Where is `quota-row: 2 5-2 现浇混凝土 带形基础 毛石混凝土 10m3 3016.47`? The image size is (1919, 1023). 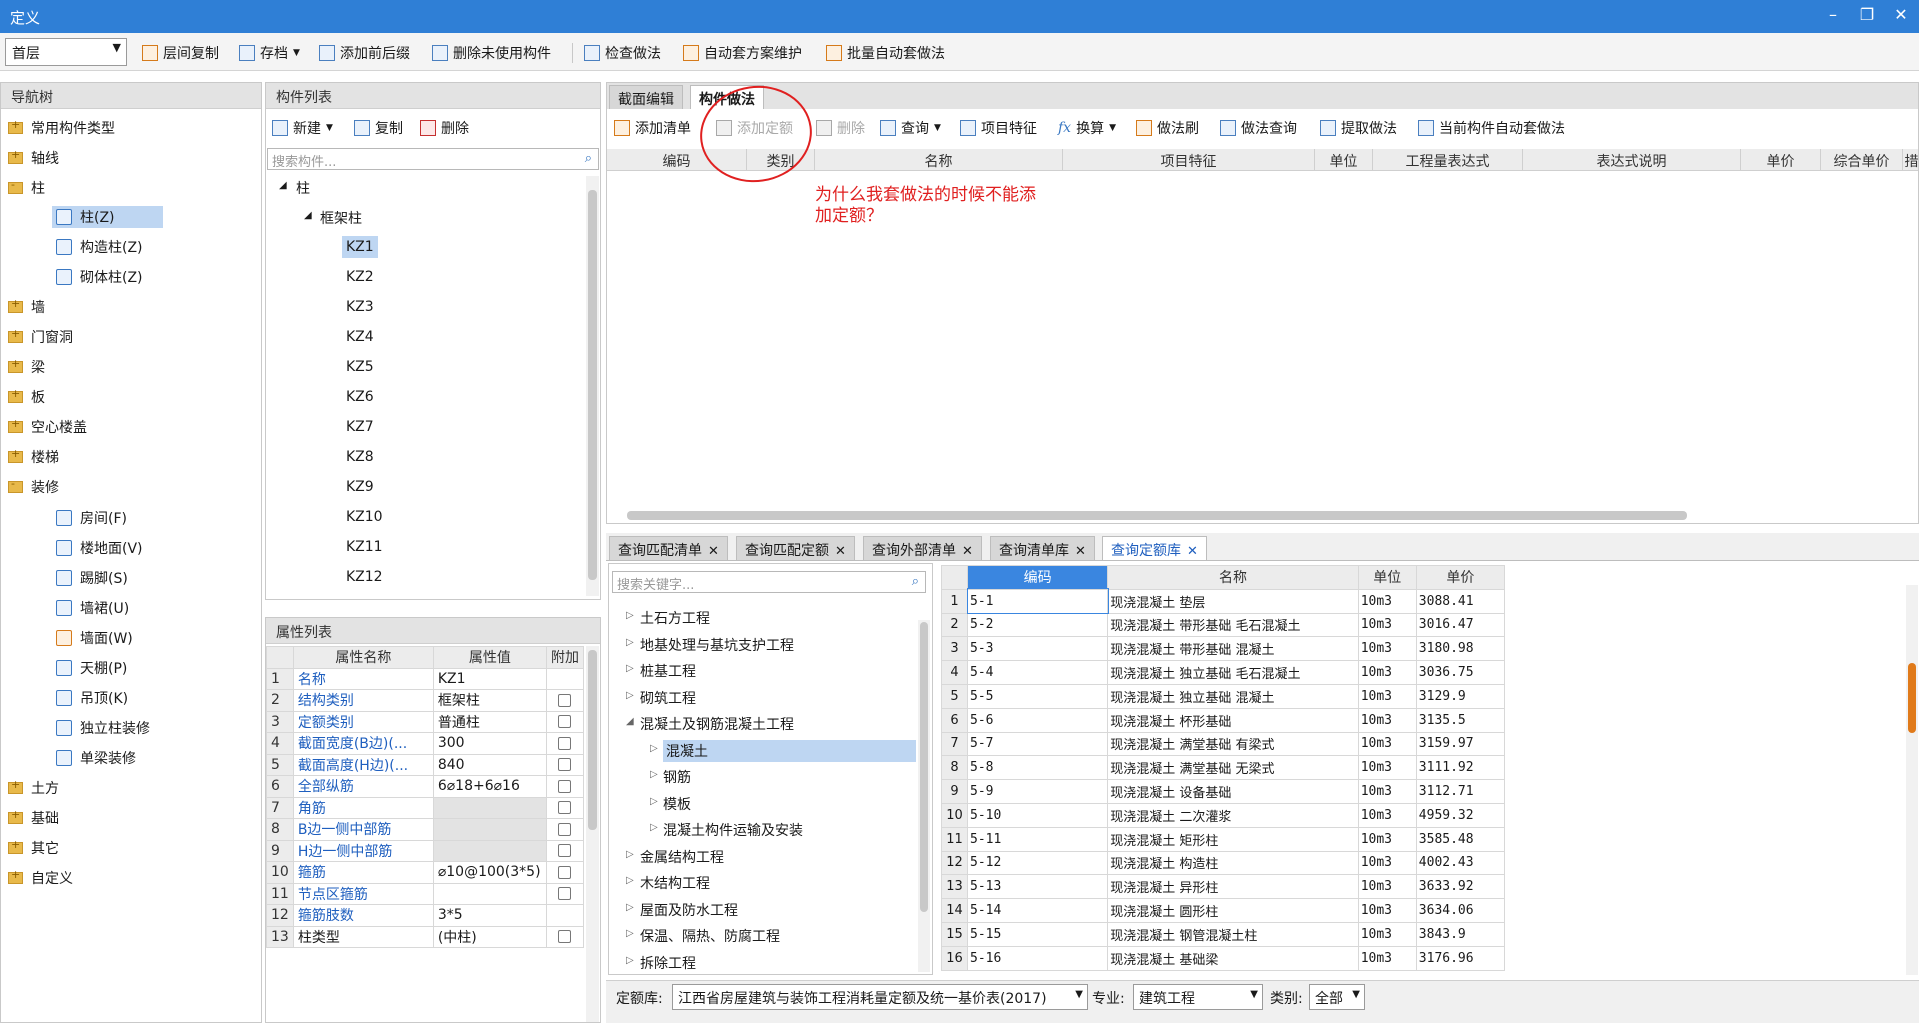
quota-row: 2 5-2 现浇混凝土 带形基础 毛石混凝土 10m3 3016.47 is located at coordinates (1223, 625).